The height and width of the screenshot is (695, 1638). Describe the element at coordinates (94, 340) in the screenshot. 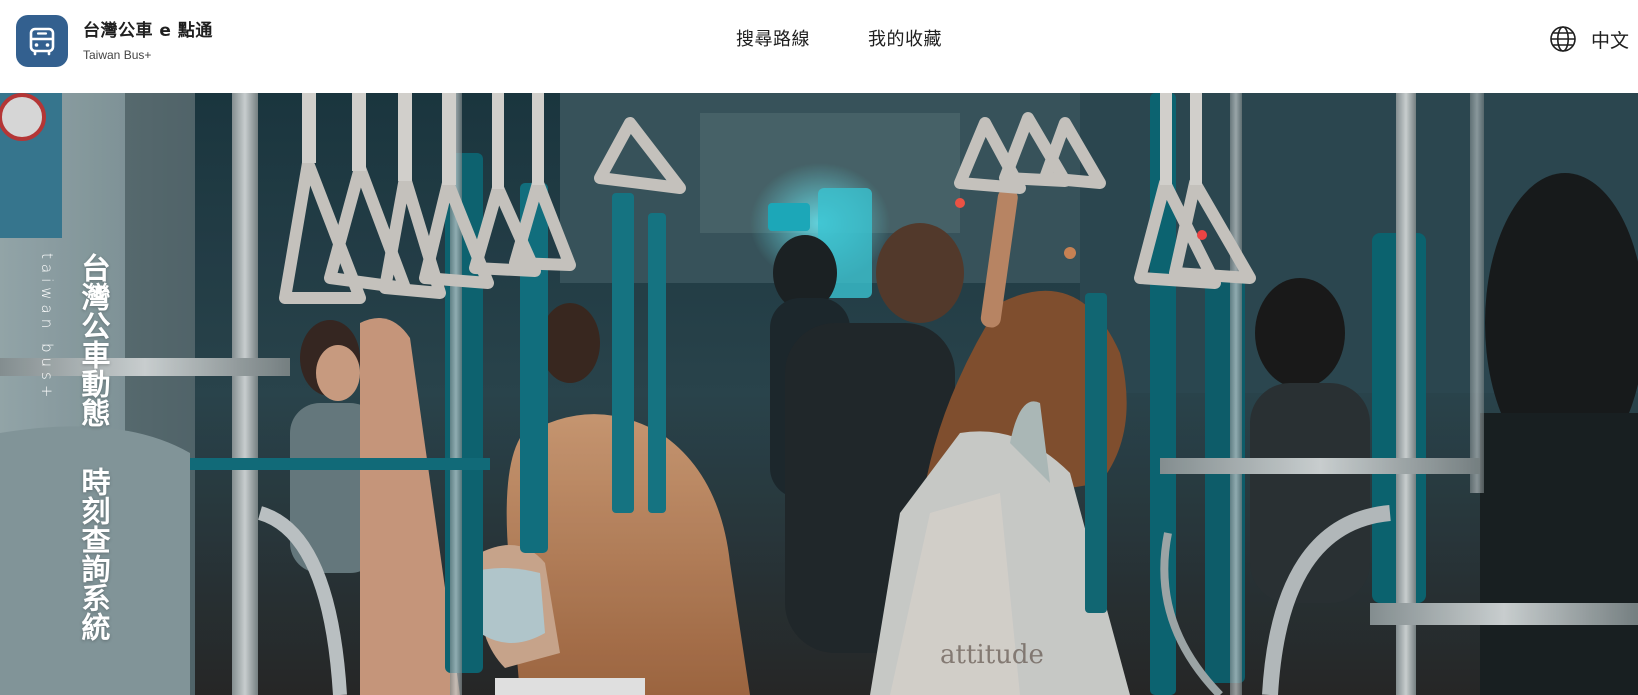

I see `hero-title-line-1: 台灣公車動態` at that location.